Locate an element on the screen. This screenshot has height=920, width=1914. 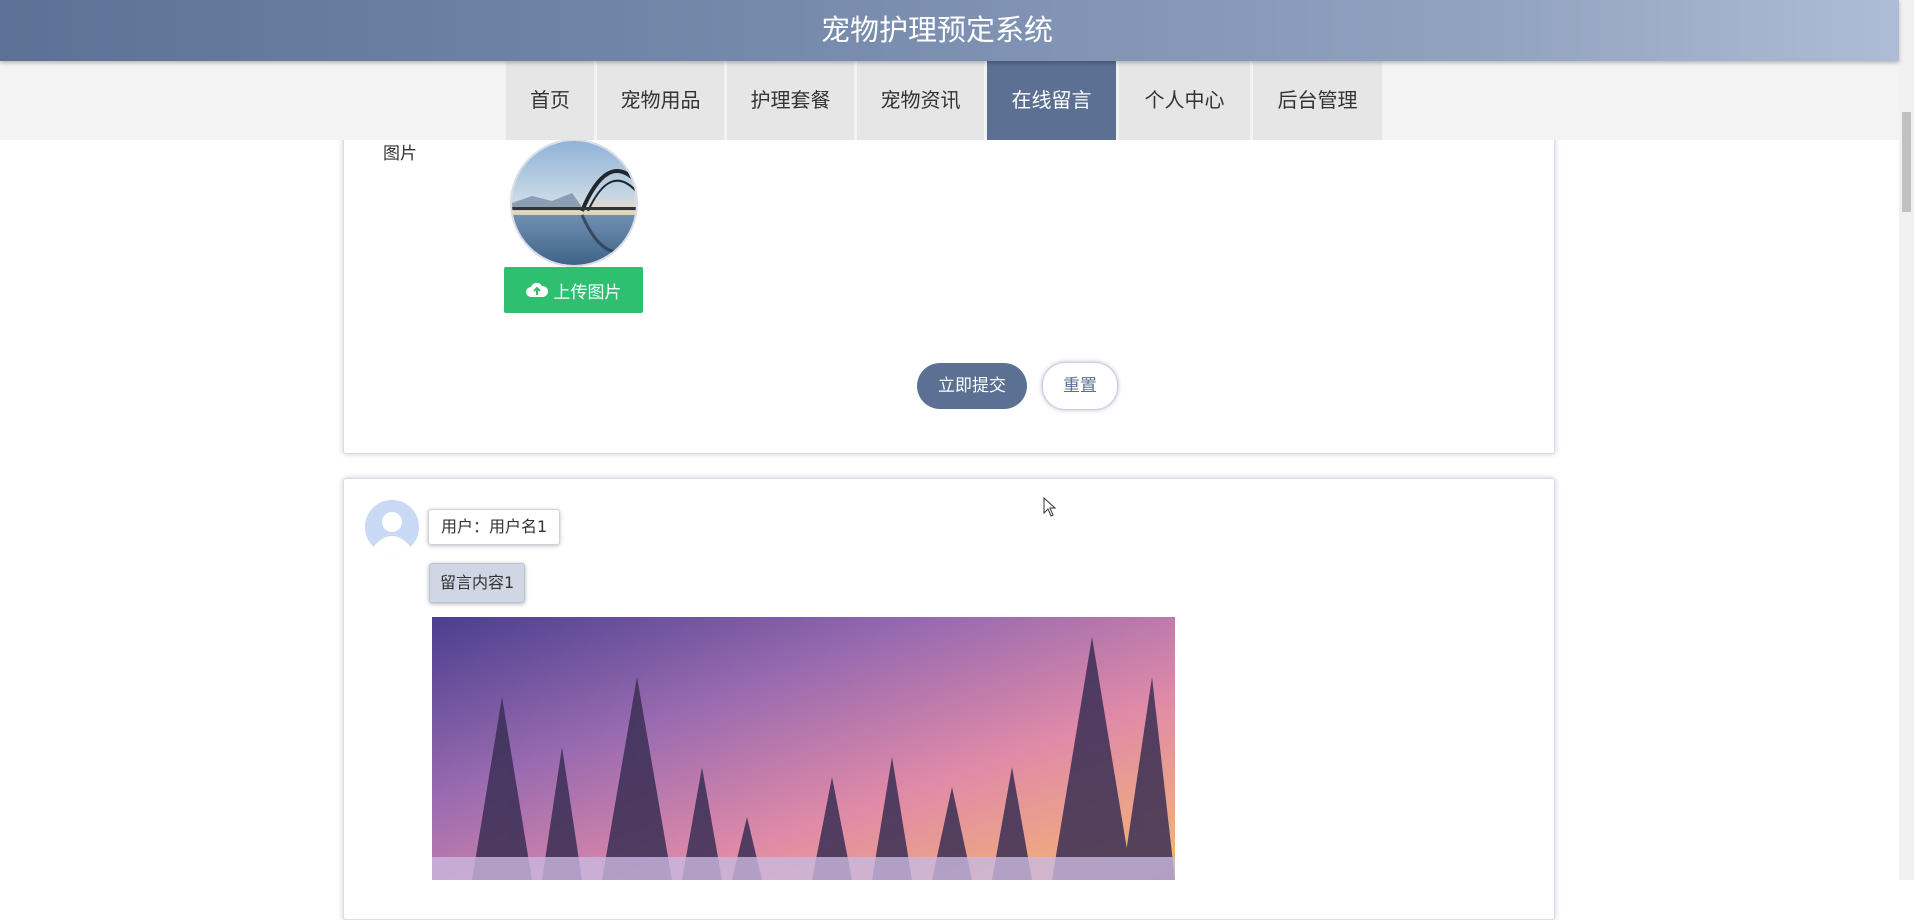
upload-image-button: 上传图片 is located at coordinates (573, 290).